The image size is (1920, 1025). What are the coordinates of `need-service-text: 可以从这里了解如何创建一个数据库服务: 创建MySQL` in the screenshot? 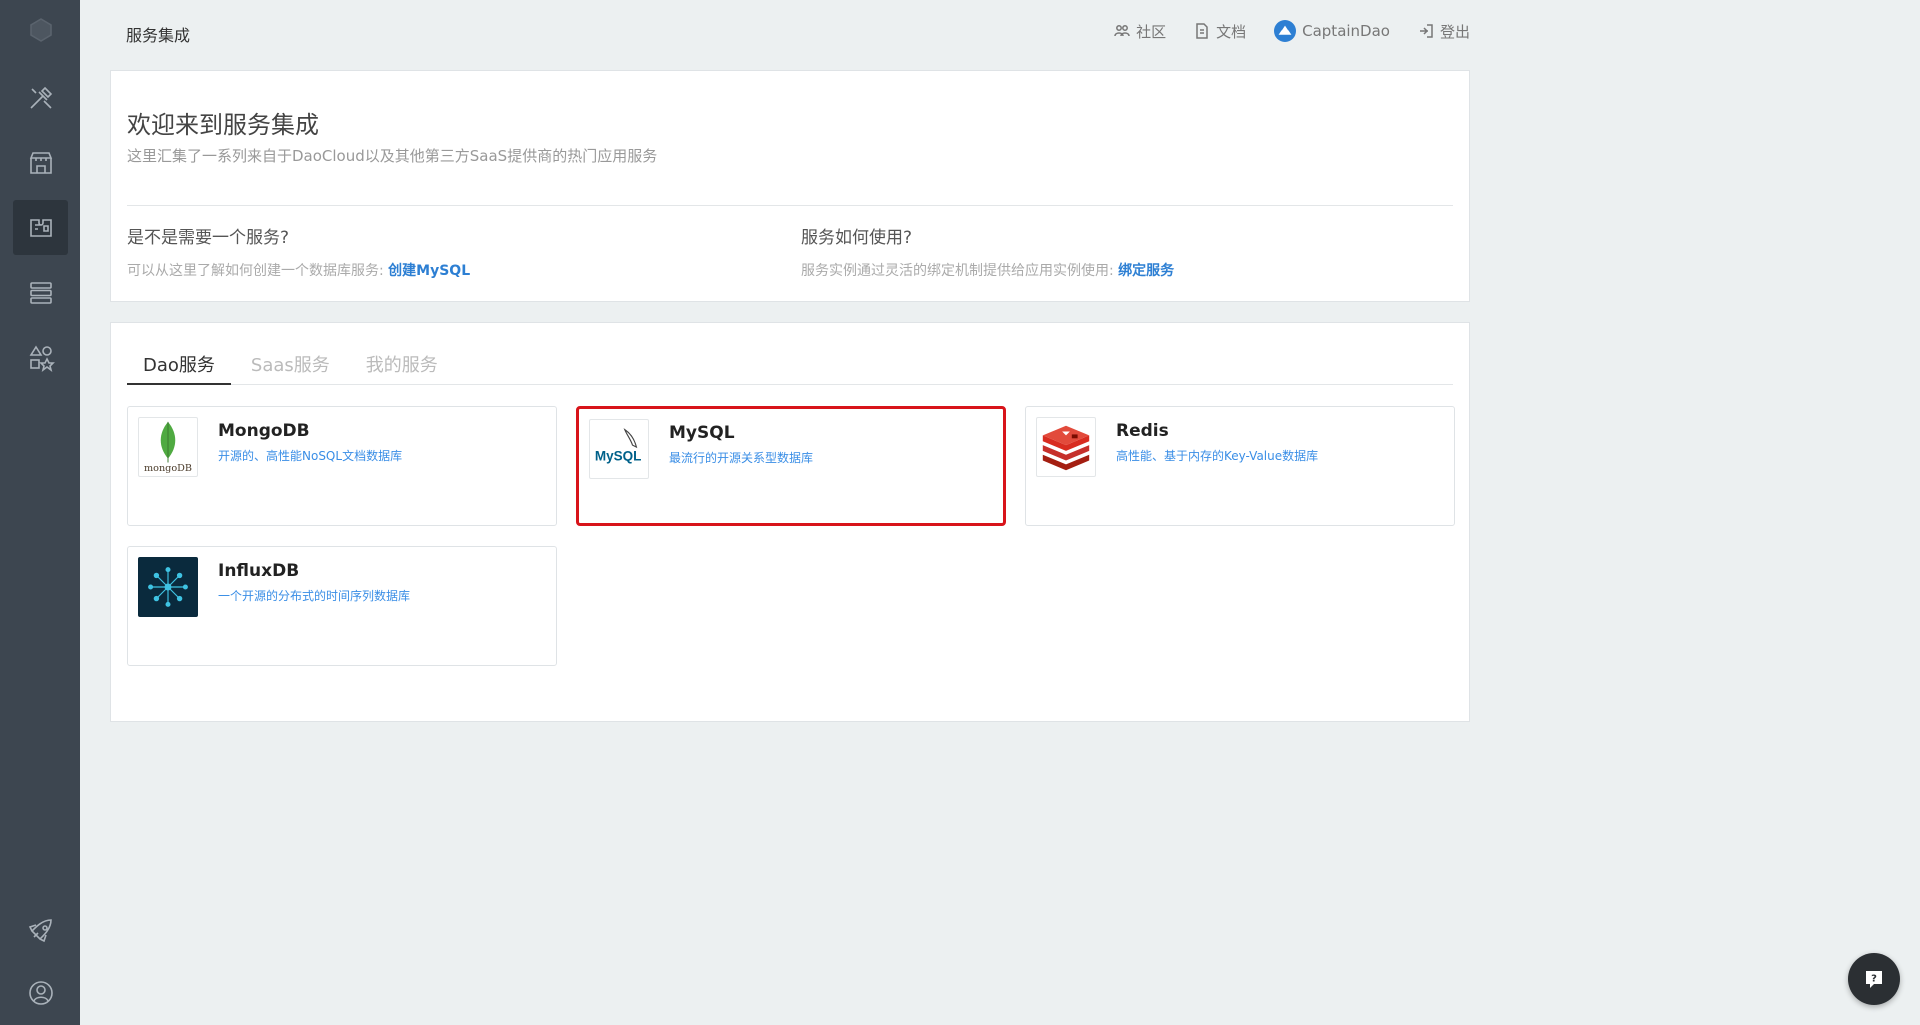 It's located at (298, 270).